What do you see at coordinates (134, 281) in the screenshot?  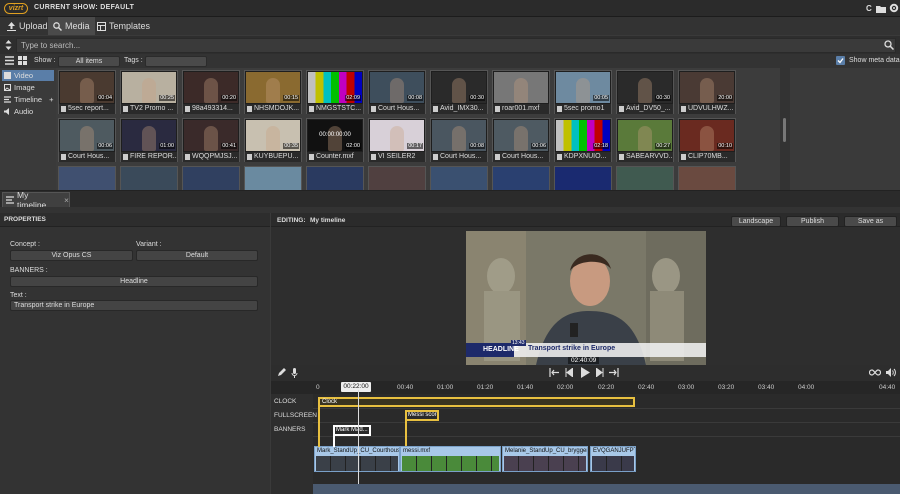 I see `banners-select: Headline` at bounding box center [134, 281].